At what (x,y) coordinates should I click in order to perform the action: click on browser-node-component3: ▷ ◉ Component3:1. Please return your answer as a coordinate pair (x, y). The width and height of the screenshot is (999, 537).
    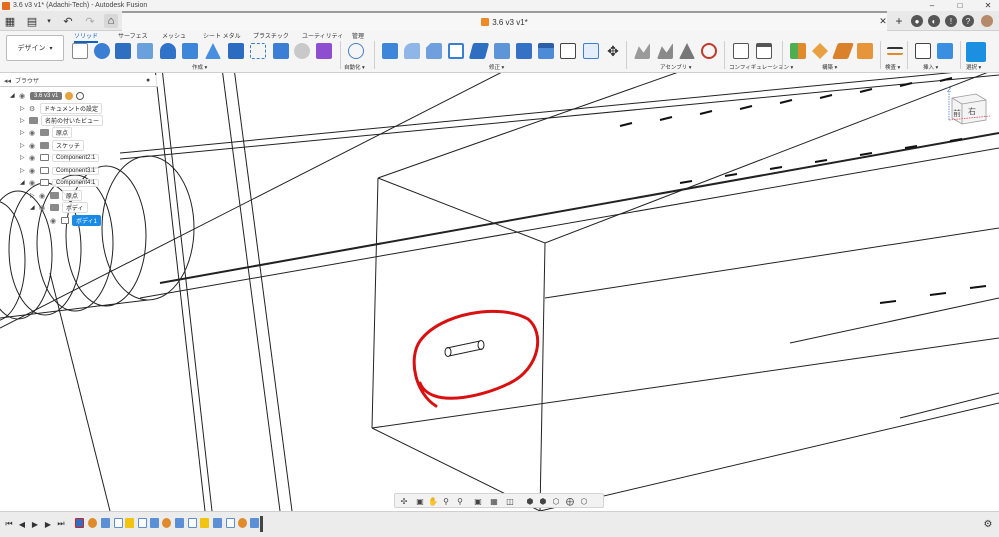
    Looking at the image, I should click on (60, 170).